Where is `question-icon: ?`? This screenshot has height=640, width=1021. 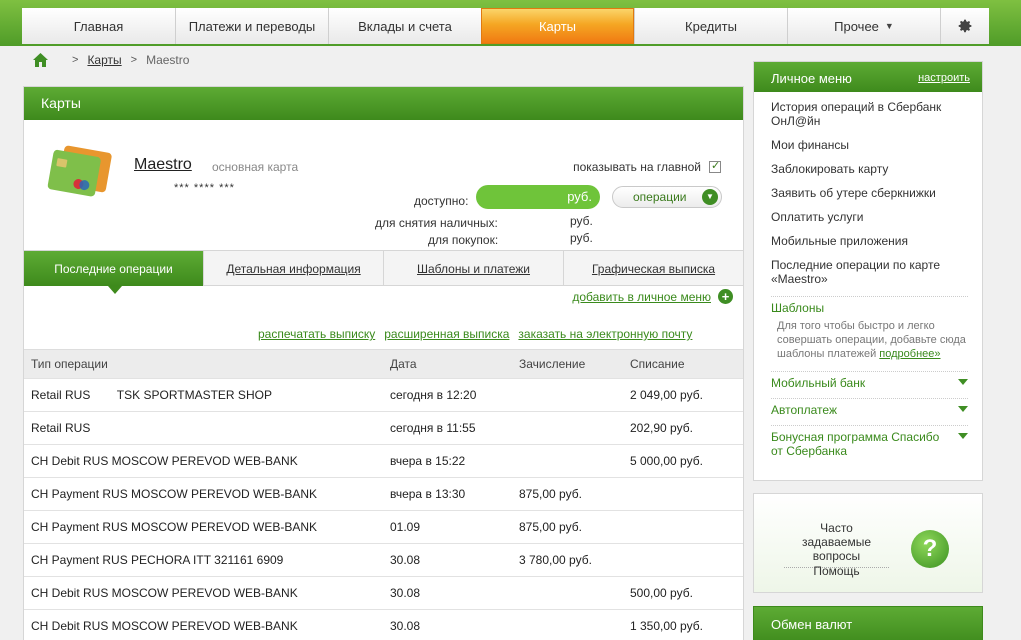
question-icon: ? is located at coordinates (930, 549).